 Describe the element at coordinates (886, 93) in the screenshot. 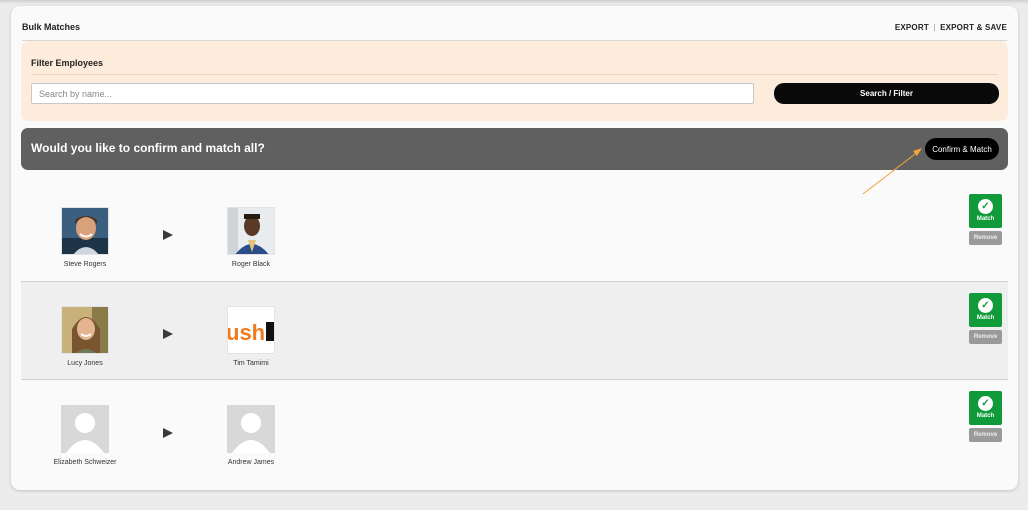

I see `search-filter-button: Search / Filter` at that location.